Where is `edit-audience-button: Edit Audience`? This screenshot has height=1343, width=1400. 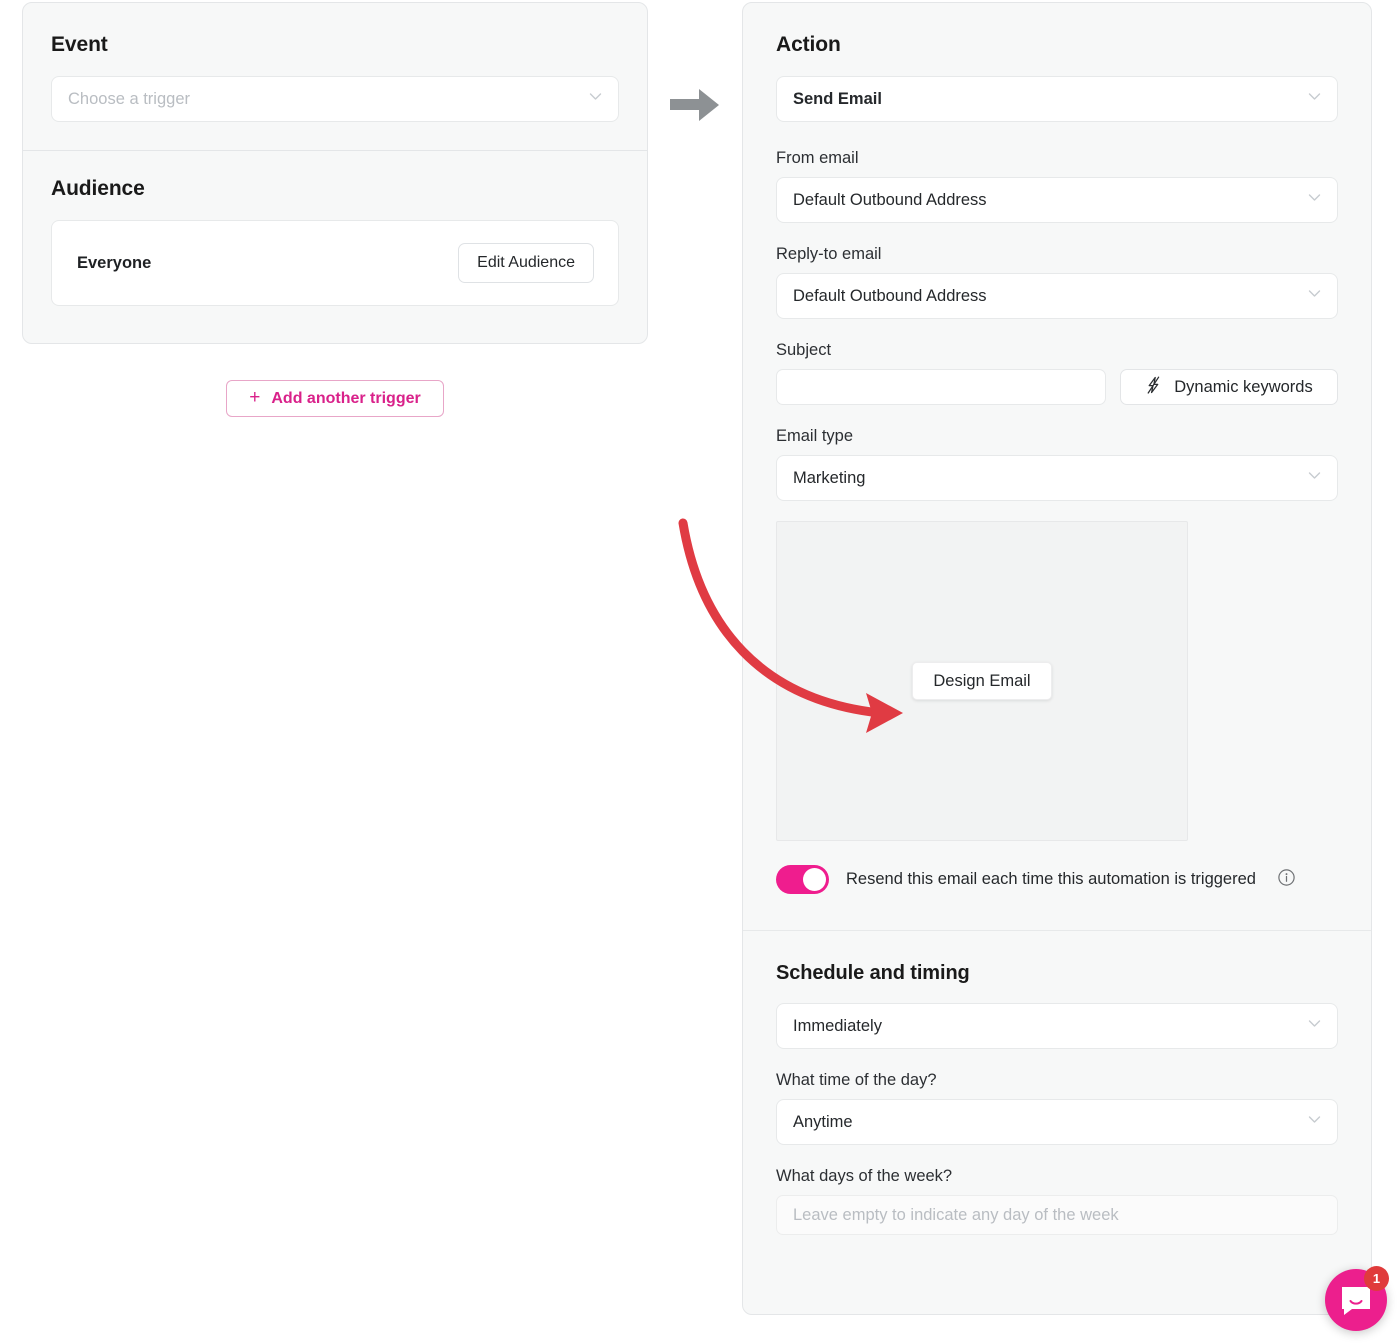
edit-audience-button: Edit Audience is located at coordinates (526, 263).